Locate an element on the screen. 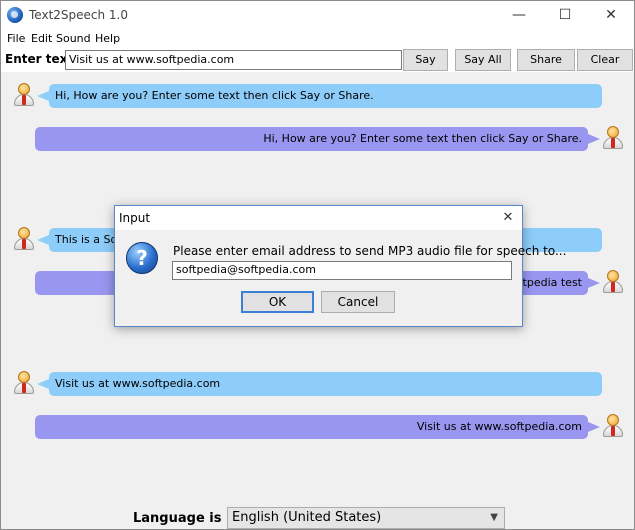 This screenshot has width=635, height=530. text-input: Visit us at www.softpedia.com is located at coordinates (233, 60).